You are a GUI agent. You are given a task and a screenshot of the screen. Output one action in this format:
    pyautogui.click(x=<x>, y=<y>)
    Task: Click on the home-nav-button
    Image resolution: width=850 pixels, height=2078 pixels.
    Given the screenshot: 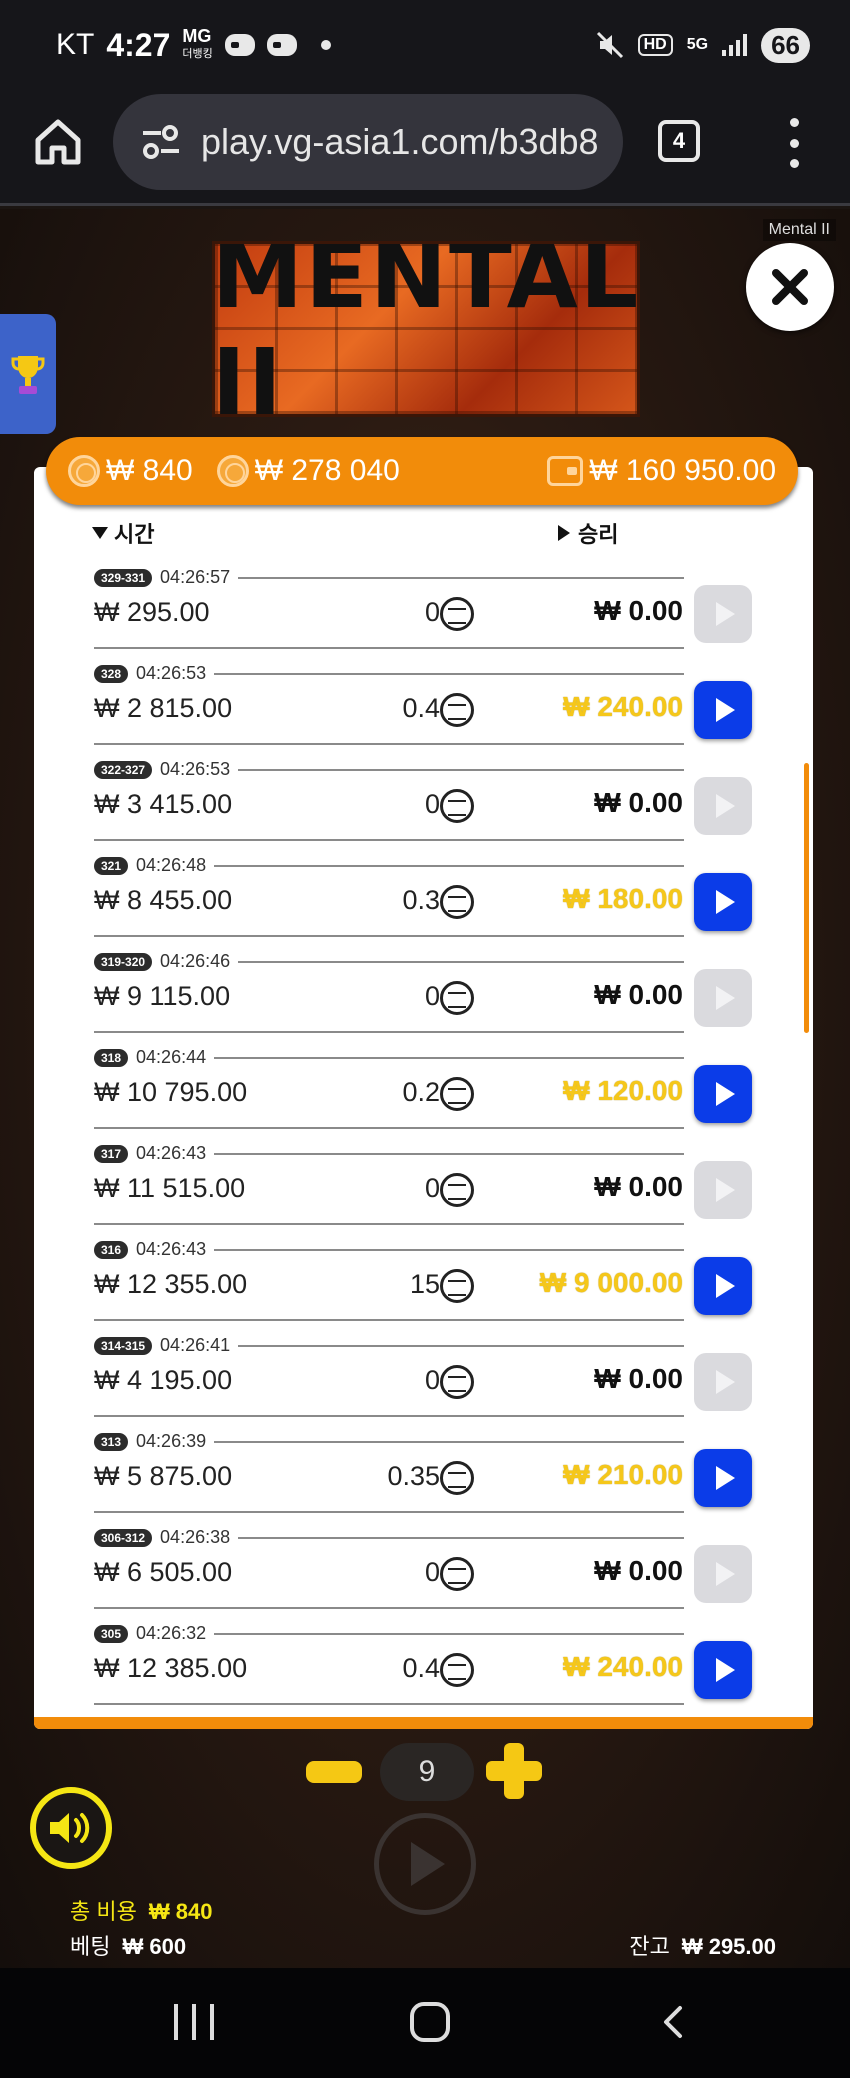 What is the action you would take?
    pyautogui.click(x=430, y=2022)
    